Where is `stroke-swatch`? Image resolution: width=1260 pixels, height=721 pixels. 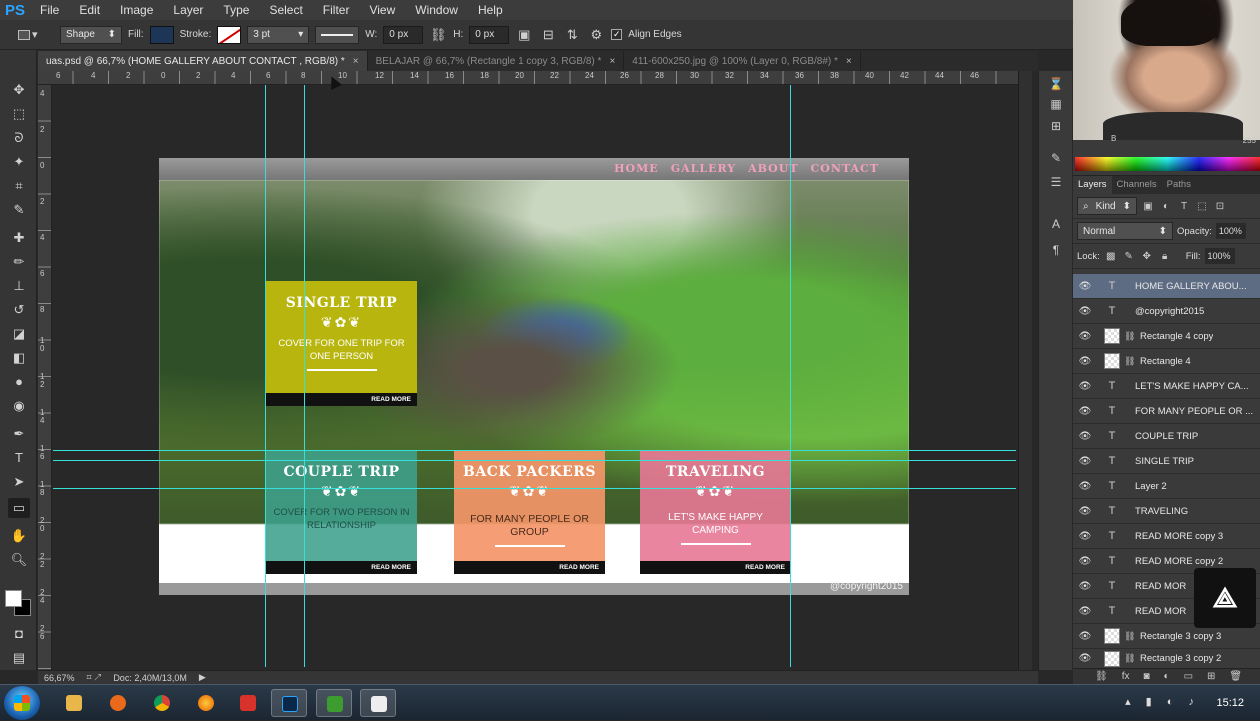
stroke-swatch is located at coordinates (229, 34).